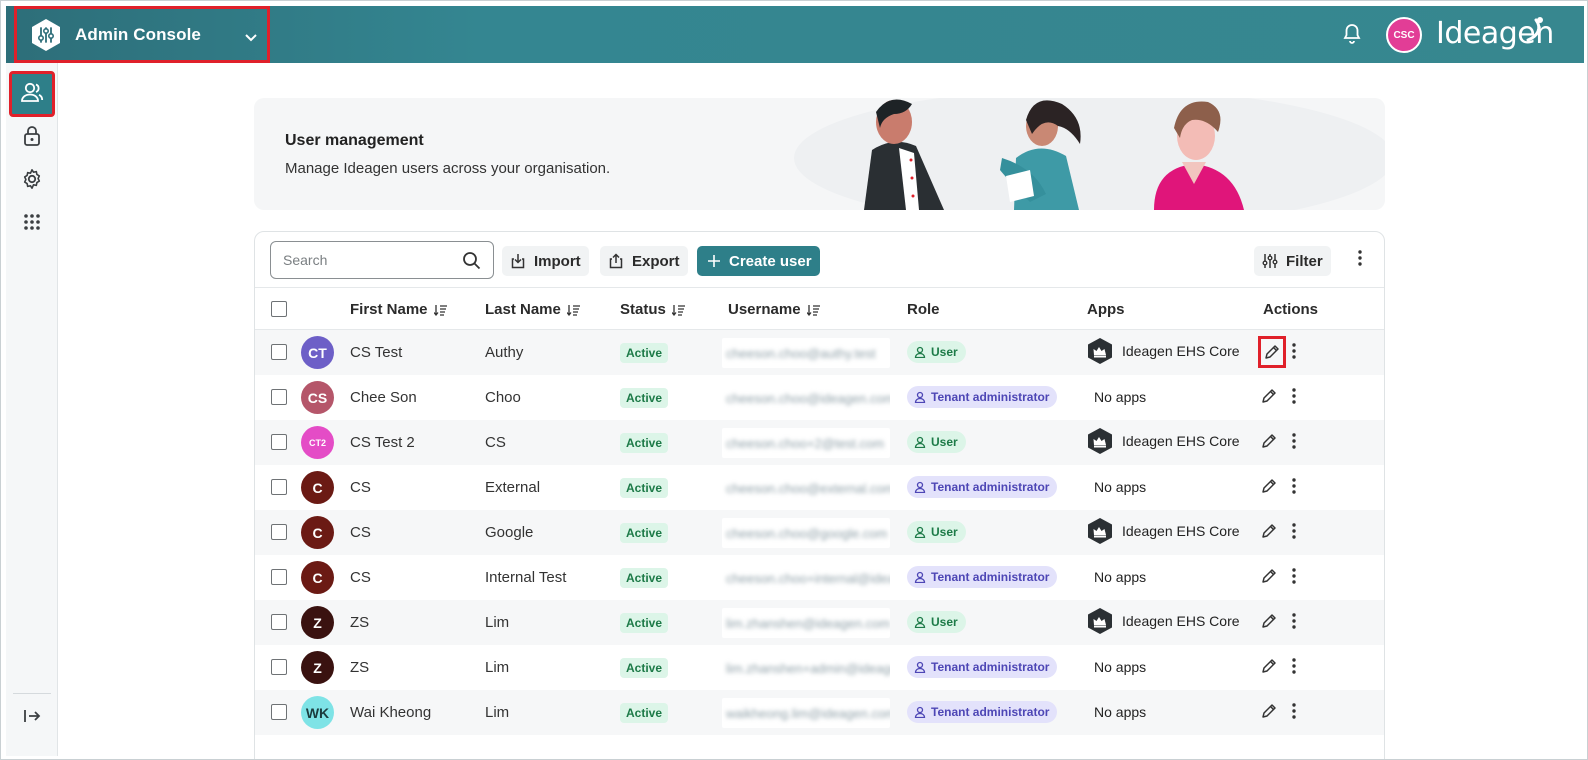  What do you see at coordinates (399, 309) in the screenshot?
I see `column-first-name: First Name` at bounding box center [399, 309].